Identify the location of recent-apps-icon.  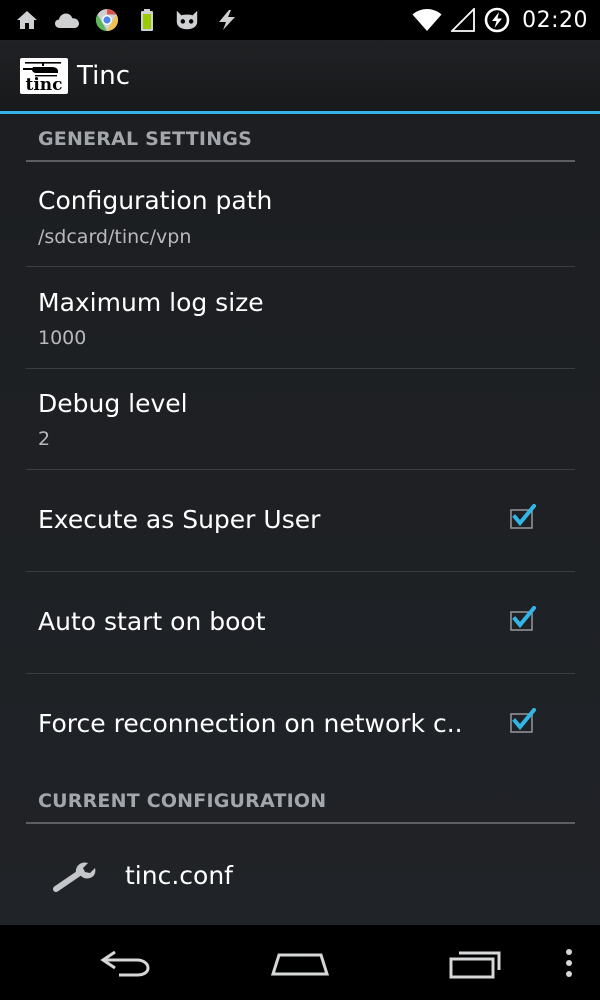
(475, 964).